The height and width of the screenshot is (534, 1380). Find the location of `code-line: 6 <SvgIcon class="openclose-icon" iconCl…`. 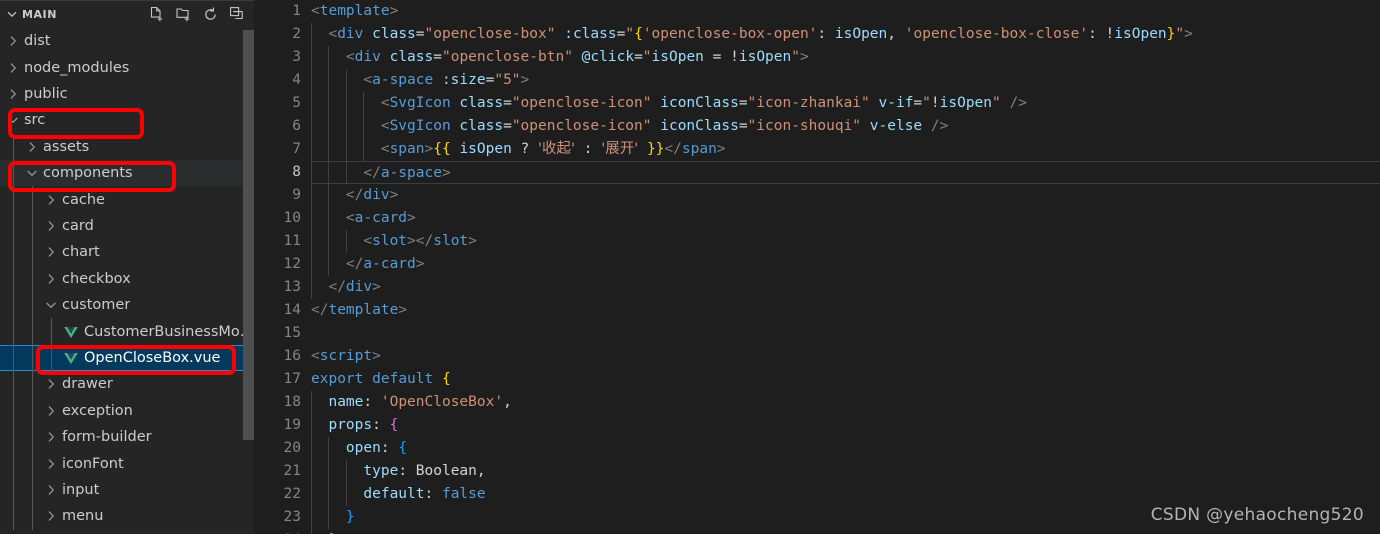

code-line: 6 <SvgIcon class="openclose-icon" iconCl… is located at coordinates (817, 126).